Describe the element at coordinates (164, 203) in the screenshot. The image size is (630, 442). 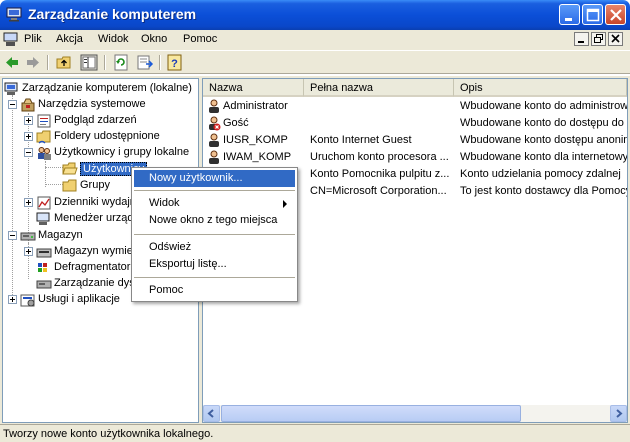
I see `ctx-view-label: Widok` at that location.